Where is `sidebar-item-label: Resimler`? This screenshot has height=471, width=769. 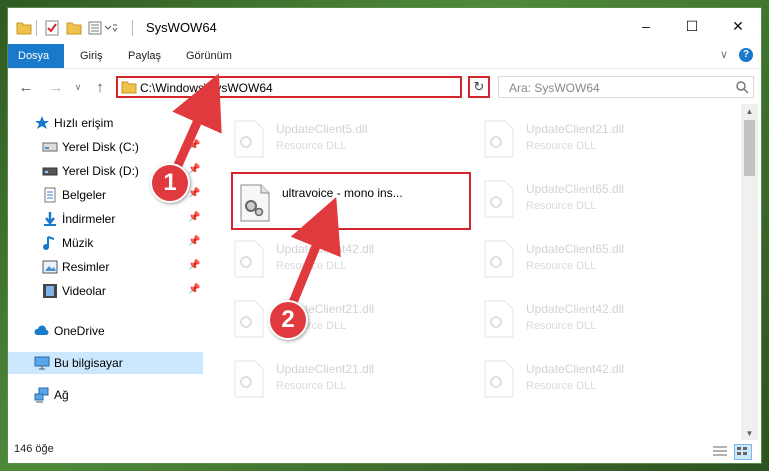
sidebar-item-label: Resimler is located at coordinates (86, 267).